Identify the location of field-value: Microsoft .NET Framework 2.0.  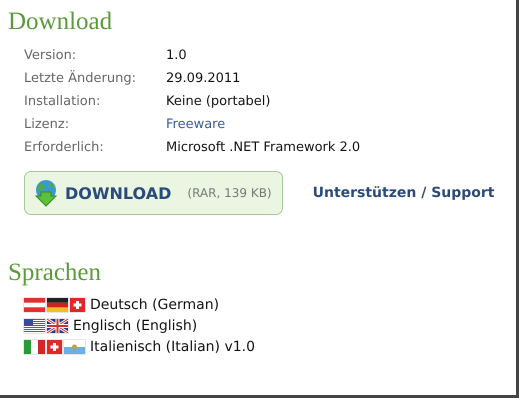
(264, 147).